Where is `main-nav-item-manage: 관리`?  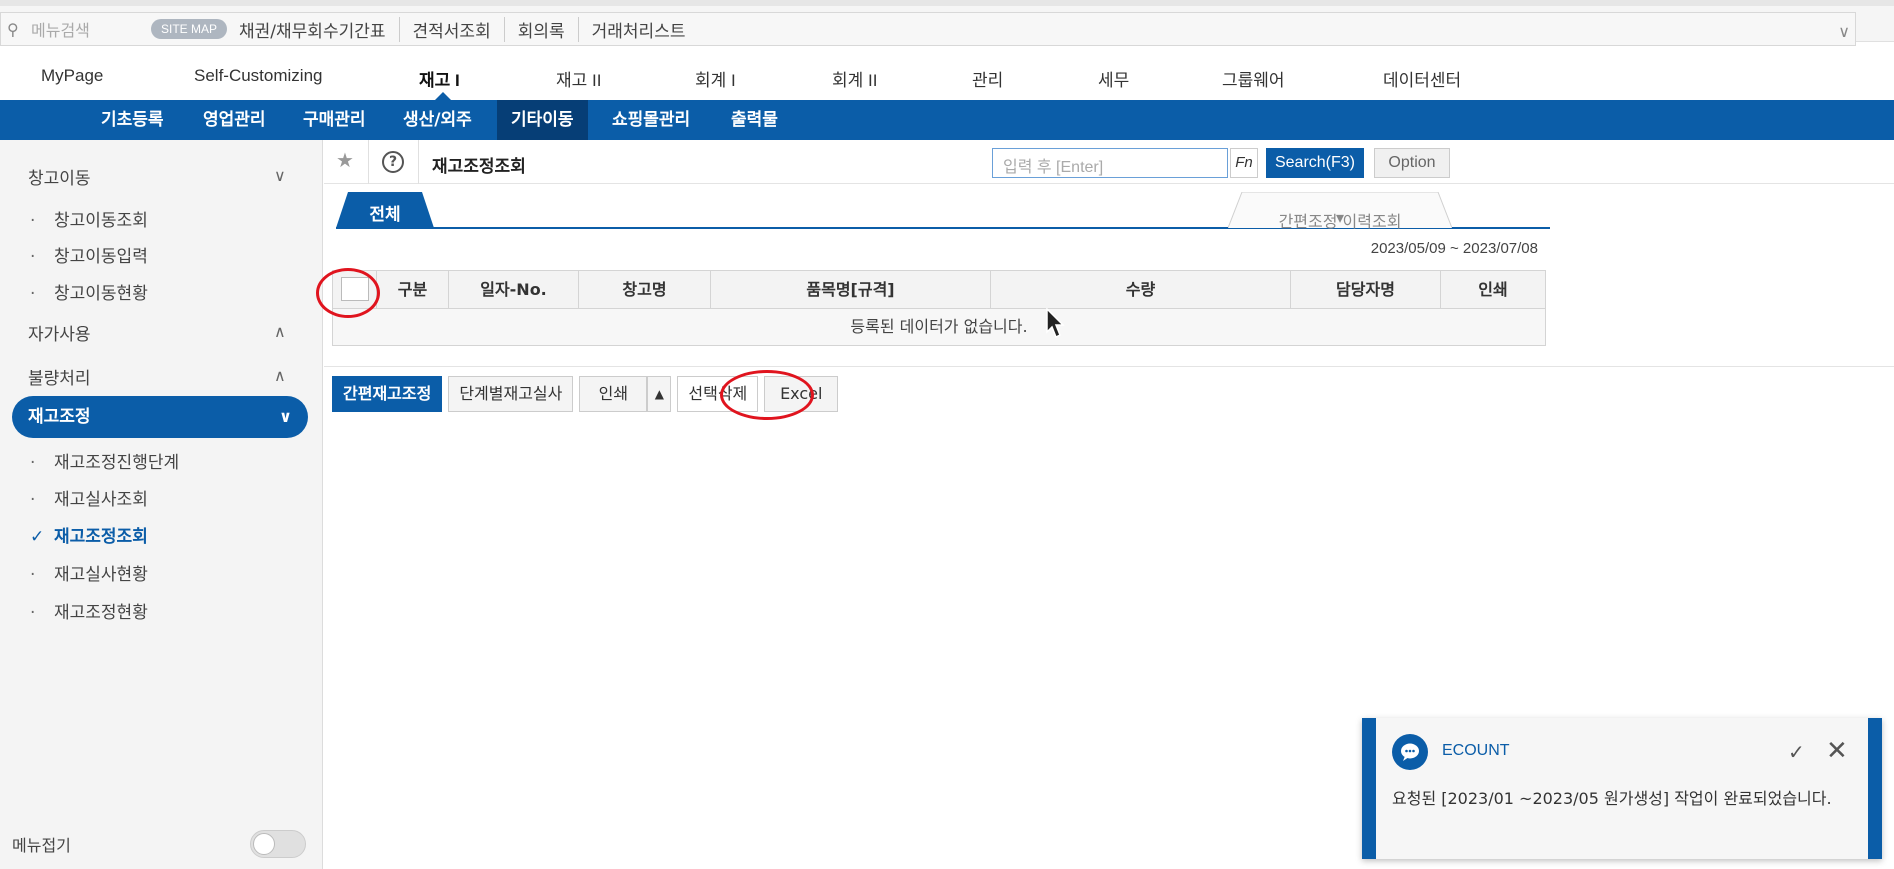
main-nav-item-manage: 관리 is located at coordinates (987, 78).